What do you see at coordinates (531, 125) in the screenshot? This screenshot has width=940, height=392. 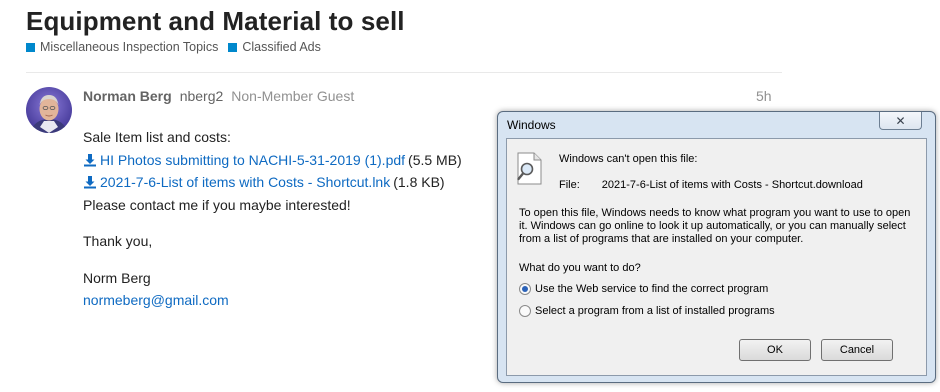 I see `dialog-title: Windows` at bounding box center [531, 125].